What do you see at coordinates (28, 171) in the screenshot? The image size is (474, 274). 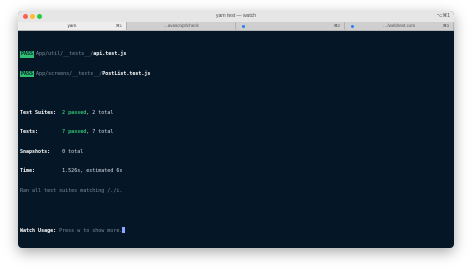 I see `summary-label: Time:` at bounding box center [28, 171].